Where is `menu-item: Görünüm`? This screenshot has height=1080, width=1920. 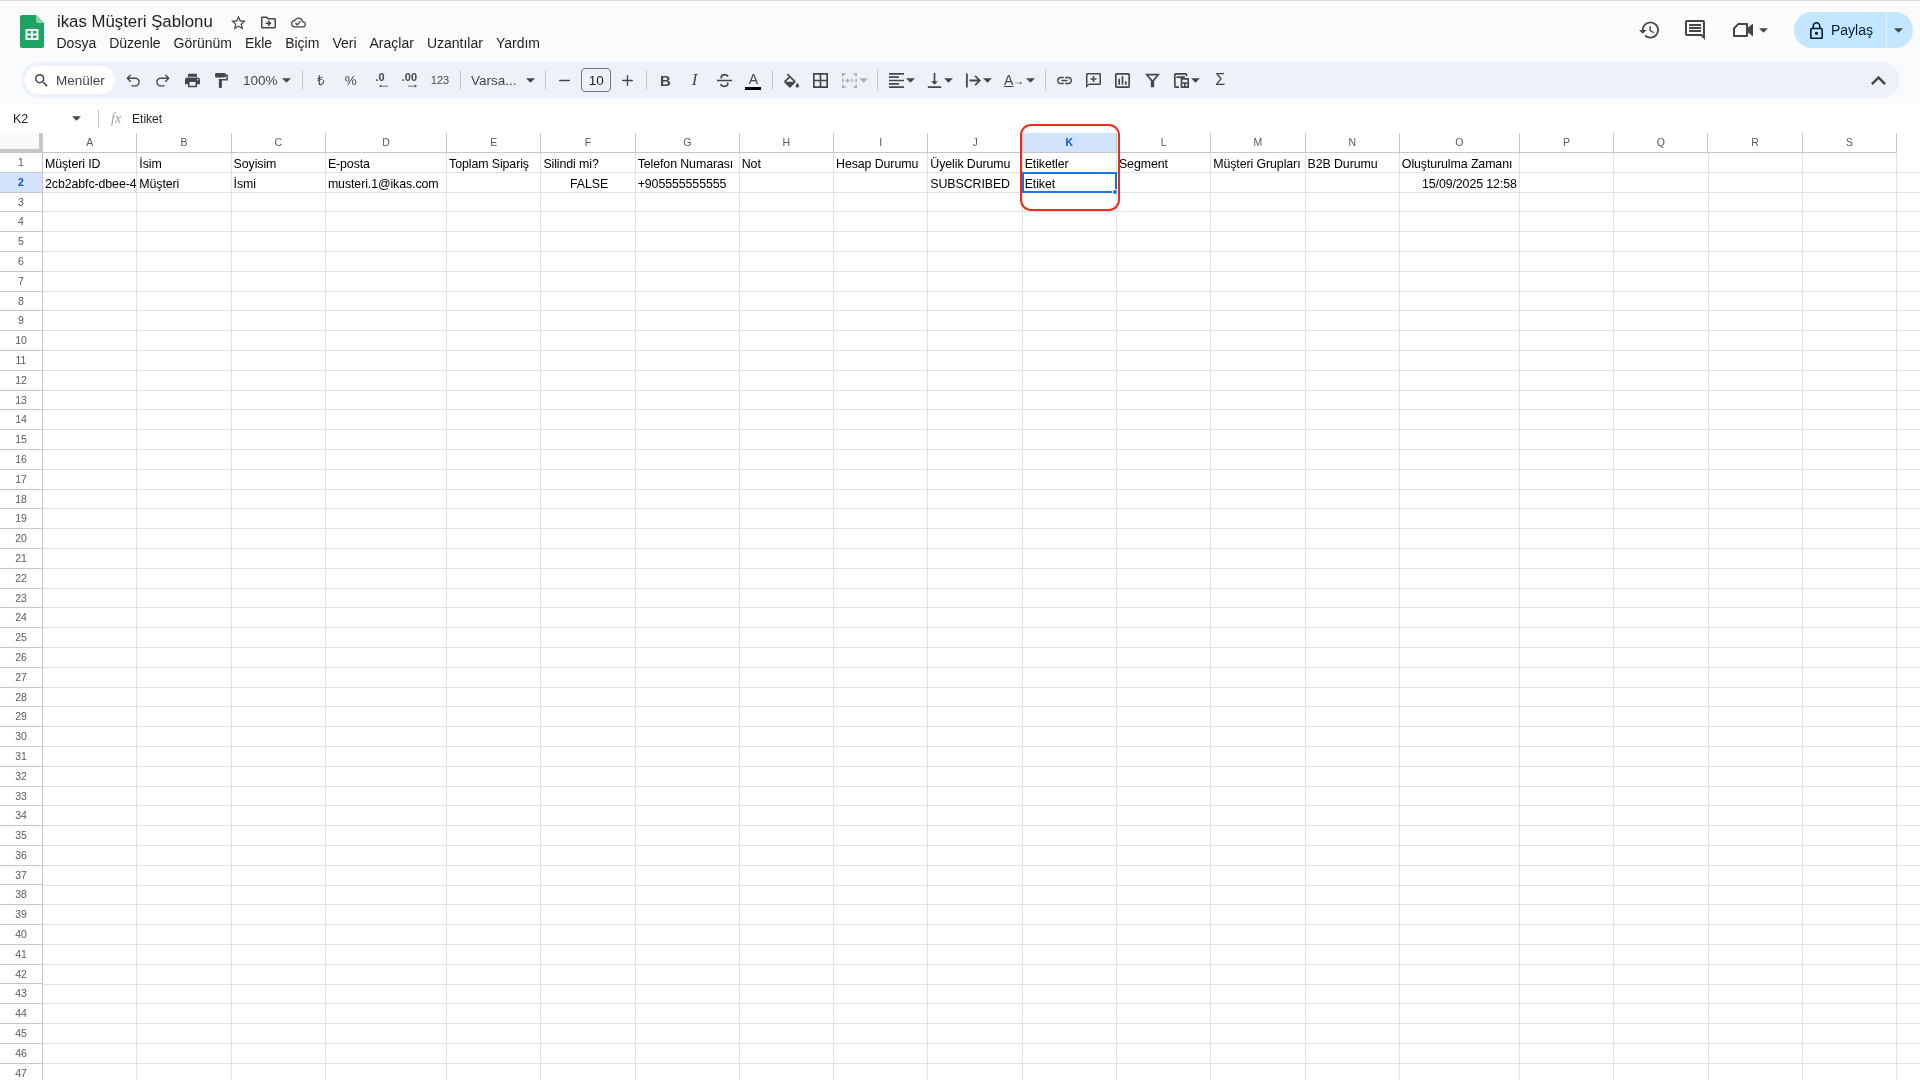 menu-item: Görünüm is located at coordinates (203, 43).